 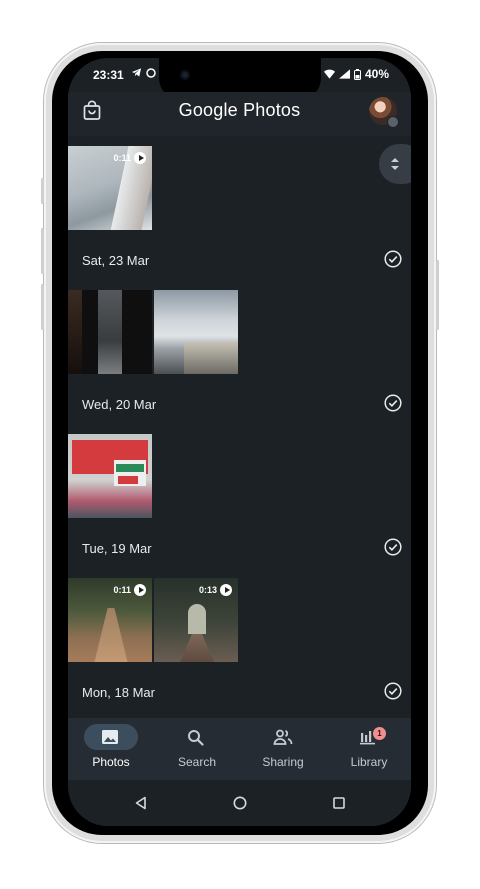 I want to click on nav-sharing: Sharing, so click(x=283, y=749).